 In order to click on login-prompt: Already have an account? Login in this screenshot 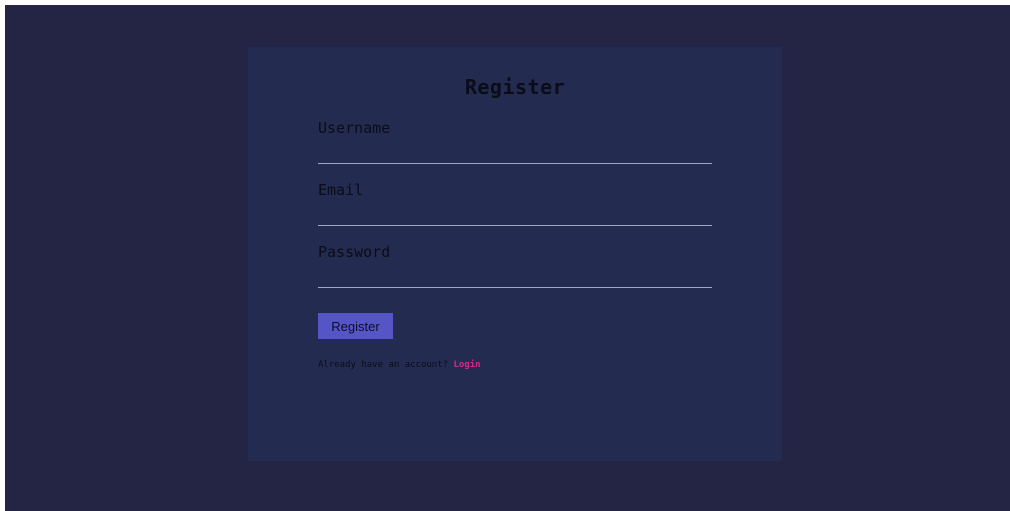, I will do `click(399, 365)`.